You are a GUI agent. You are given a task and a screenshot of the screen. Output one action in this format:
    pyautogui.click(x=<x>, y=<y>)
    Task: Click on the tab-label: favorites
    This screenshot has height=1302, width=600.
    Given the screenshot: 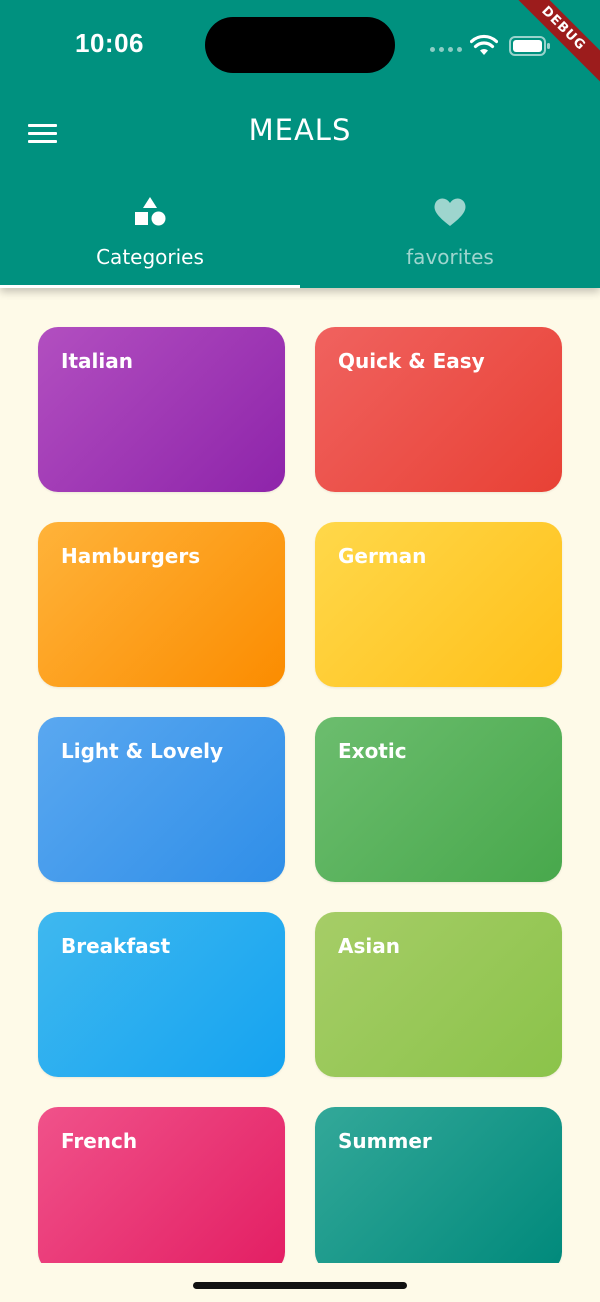 What is the action you would take?
    pyautogui.click(x=450, y=257)
    